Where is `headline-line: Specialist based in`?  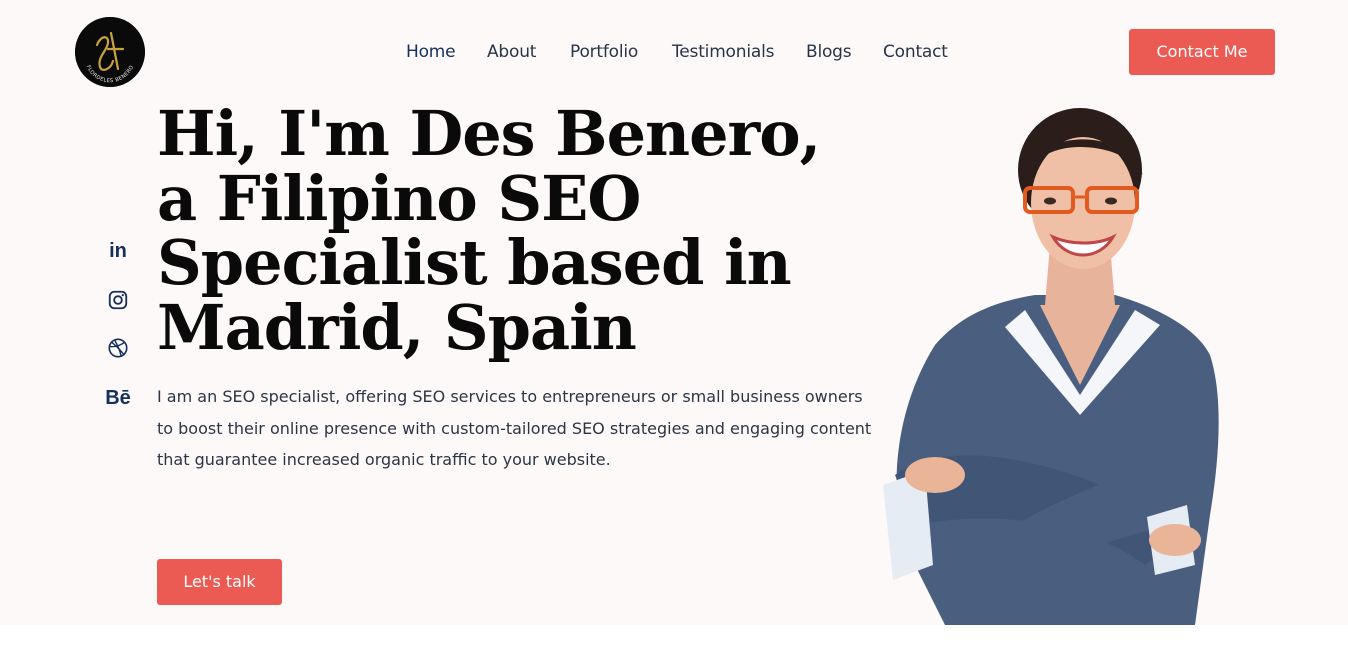
headline-line: Specialist based in is located at coordinates (474, 262).